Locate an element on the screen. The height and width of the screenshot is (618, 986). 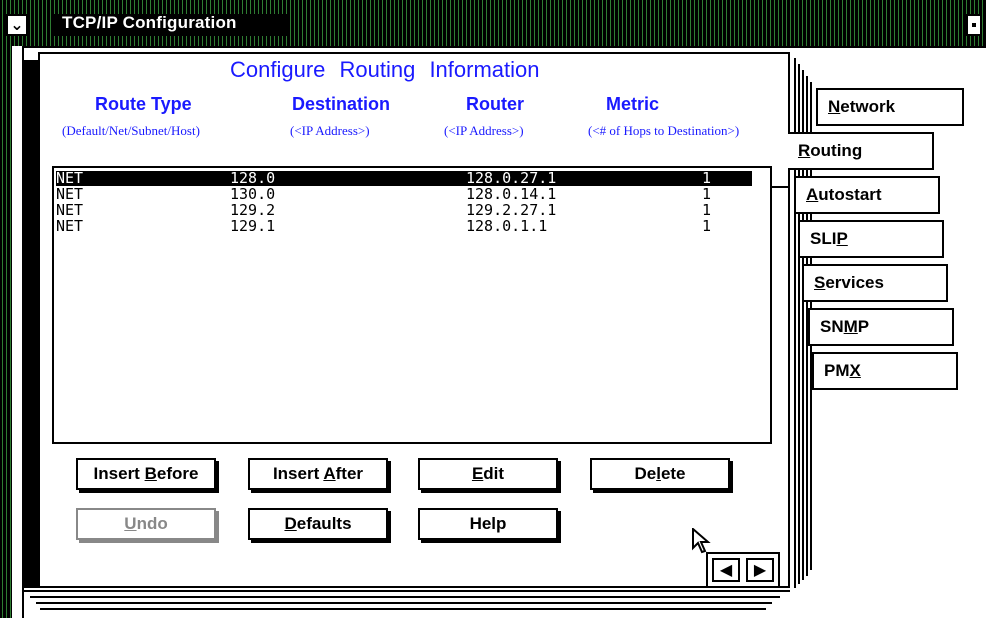
defaults-button: Defaults is located at coordinates (318, 524).